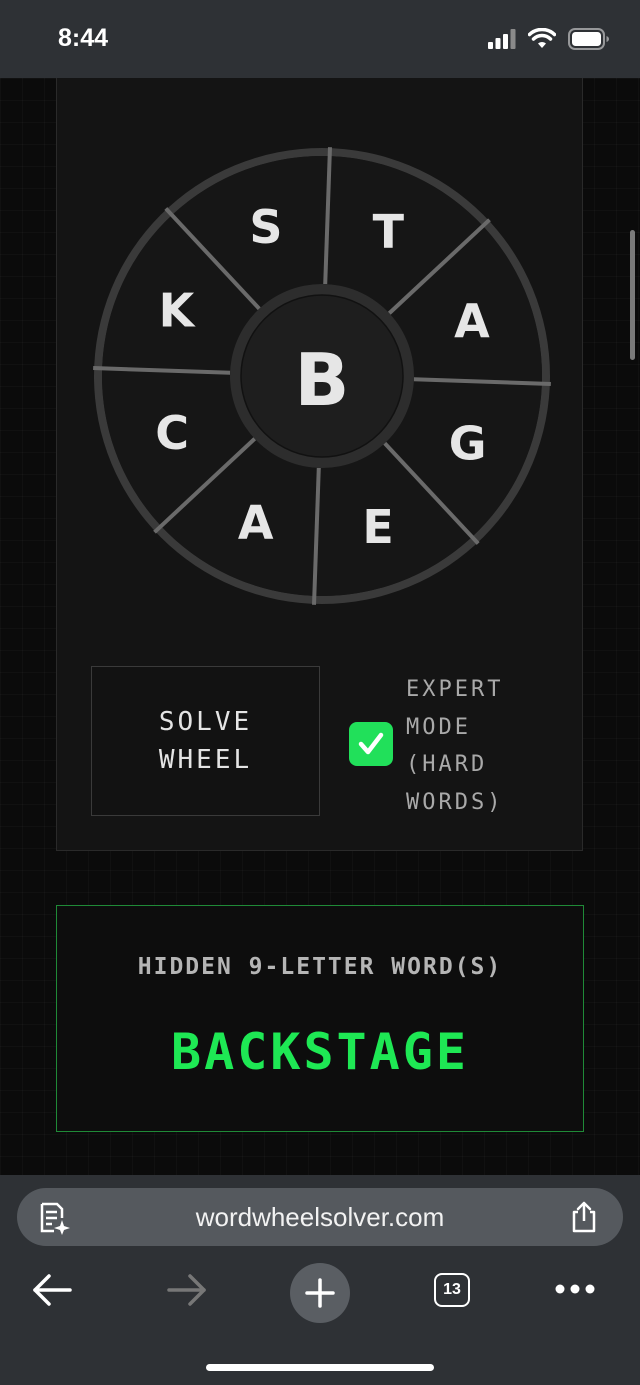 This screenshot has height=1385, width=640. Describe the element at coordinates (178, 311) in the screenshot. I see `wheel-letter: K` at that location.